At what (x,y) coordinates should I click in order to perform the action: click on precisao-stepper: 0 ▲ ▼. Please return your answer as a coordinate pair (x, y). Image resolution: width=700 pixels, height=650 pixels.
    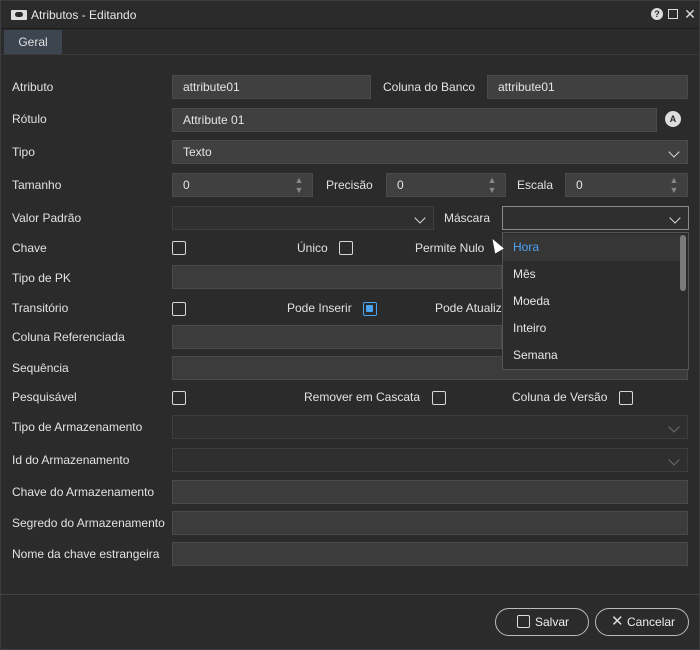
    Looking at the image, I should click on (446, 185).